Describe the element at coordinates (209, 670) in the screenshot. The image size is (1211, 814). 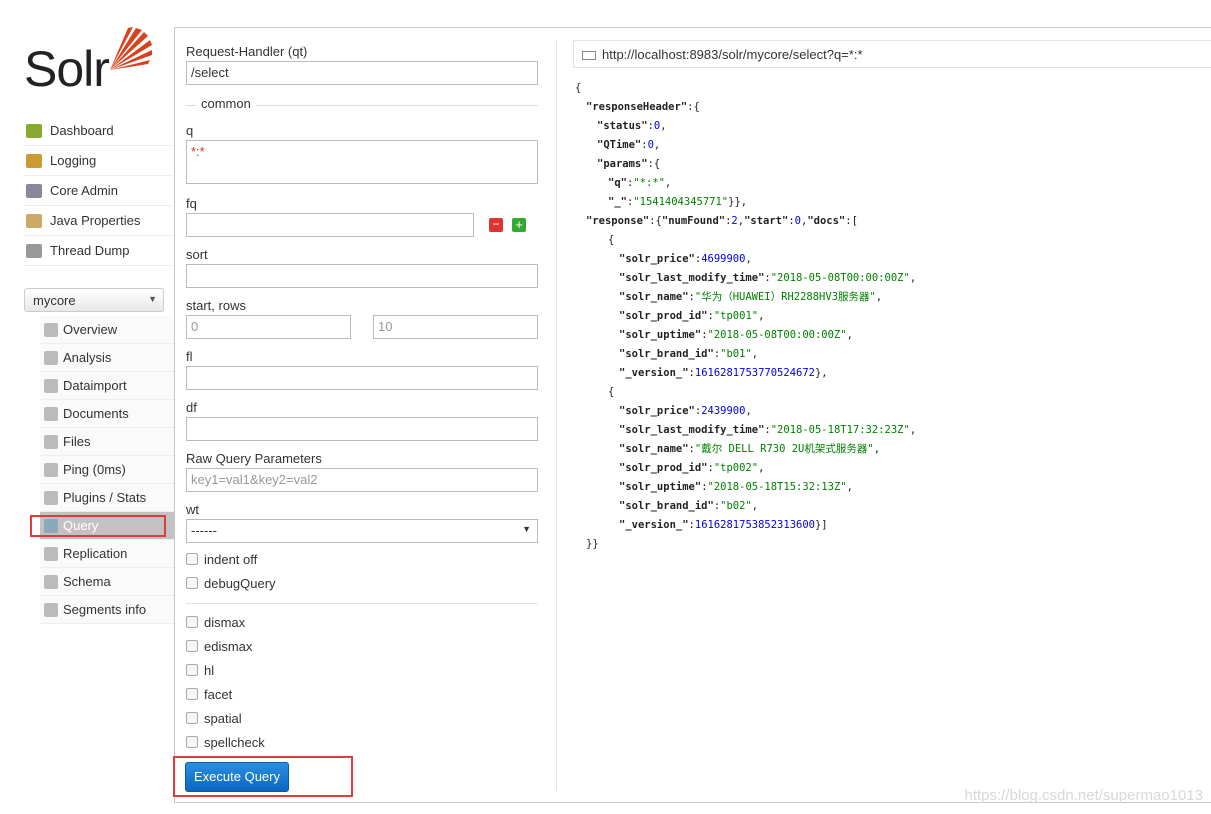
I see `checkbox-label: hl` at that location.